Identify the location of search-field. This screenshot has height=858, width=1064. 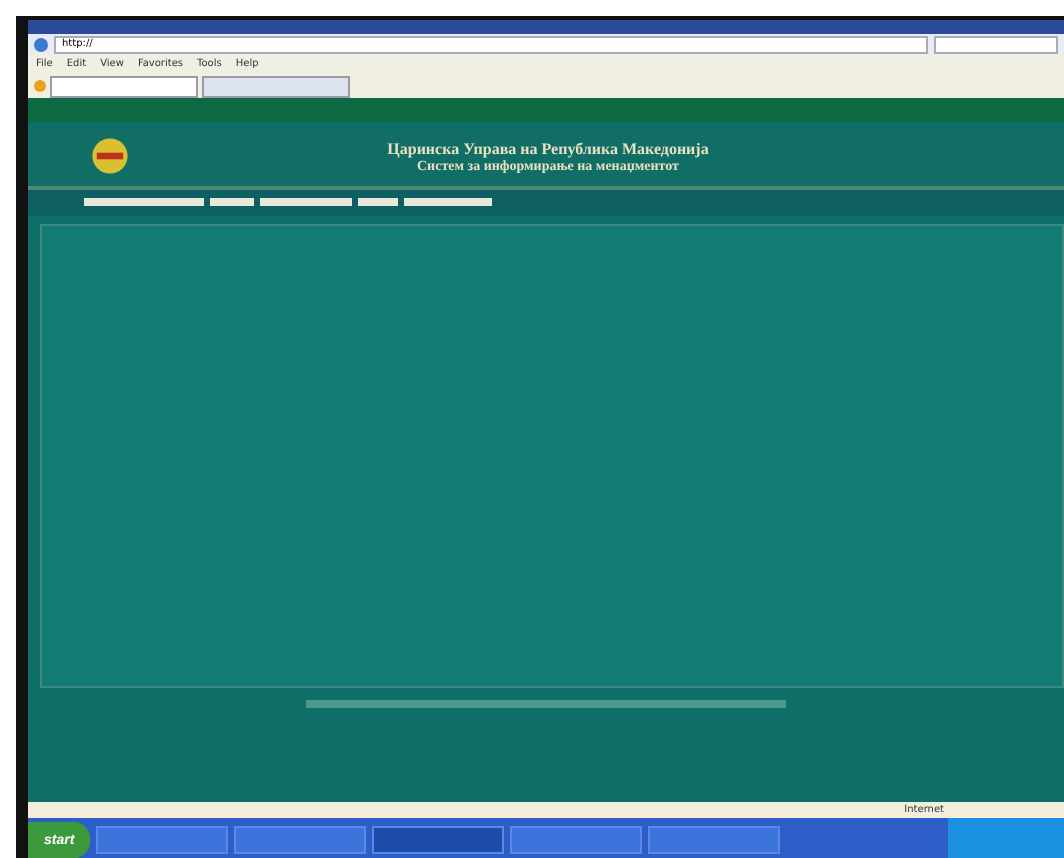
(996, 44).